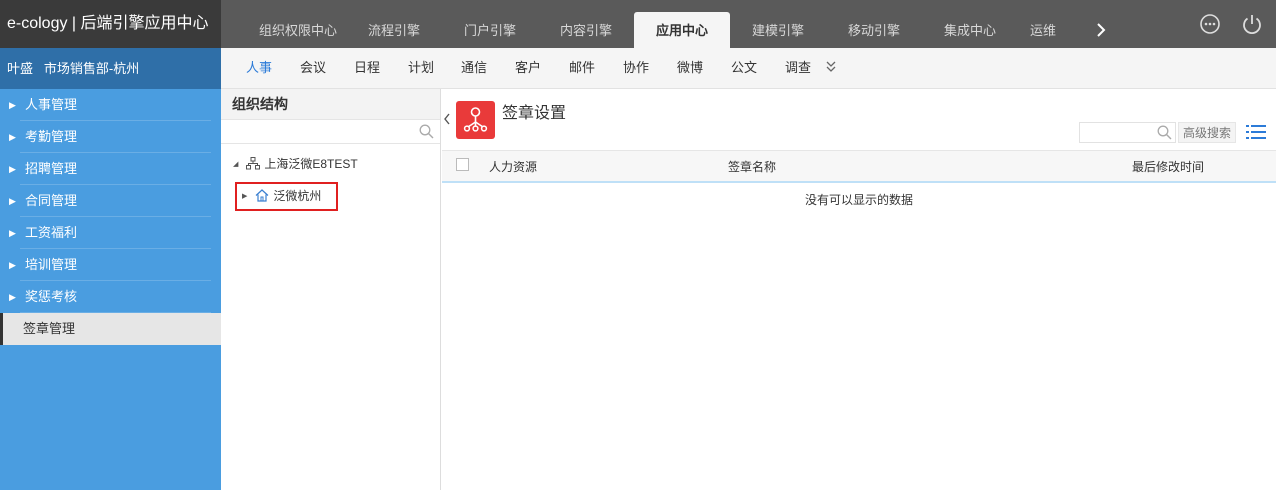 This screenshot has height=490, width=1276. What do you see at coordinates (447, 119) in the screenshot?
I see `collapse-left-icon` at bounding box center [447, 119].